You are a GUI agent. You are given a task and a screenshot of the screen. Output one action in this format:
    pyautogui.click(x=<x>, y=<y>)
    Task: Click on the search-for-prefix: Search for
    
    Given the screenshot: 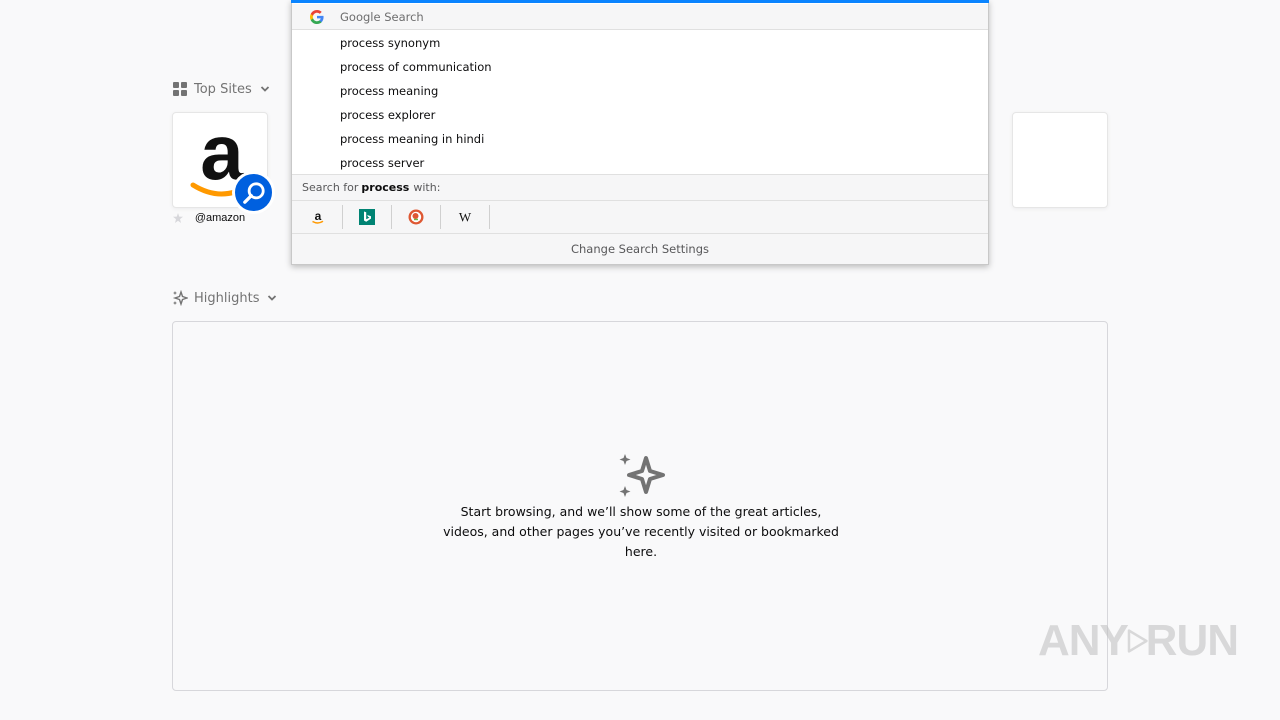 What is the action you would take?
    pyautogui.click(x=330, y=187)
    